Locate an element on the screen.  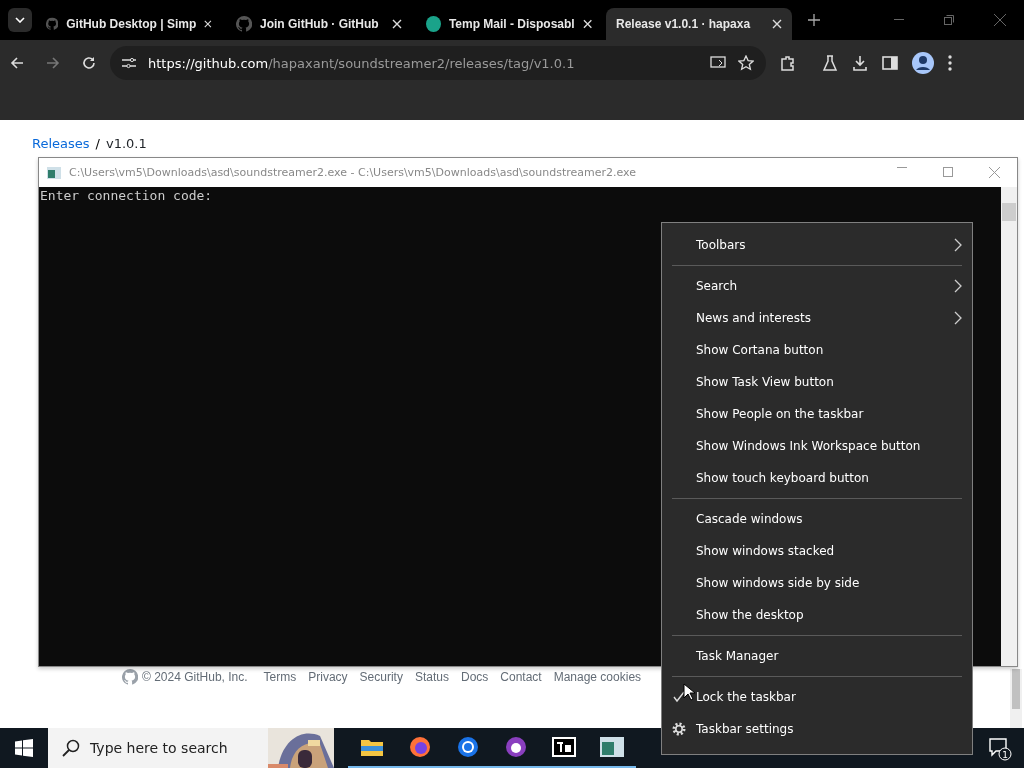
chevron-down-icon is located at coordinates (20, 20).